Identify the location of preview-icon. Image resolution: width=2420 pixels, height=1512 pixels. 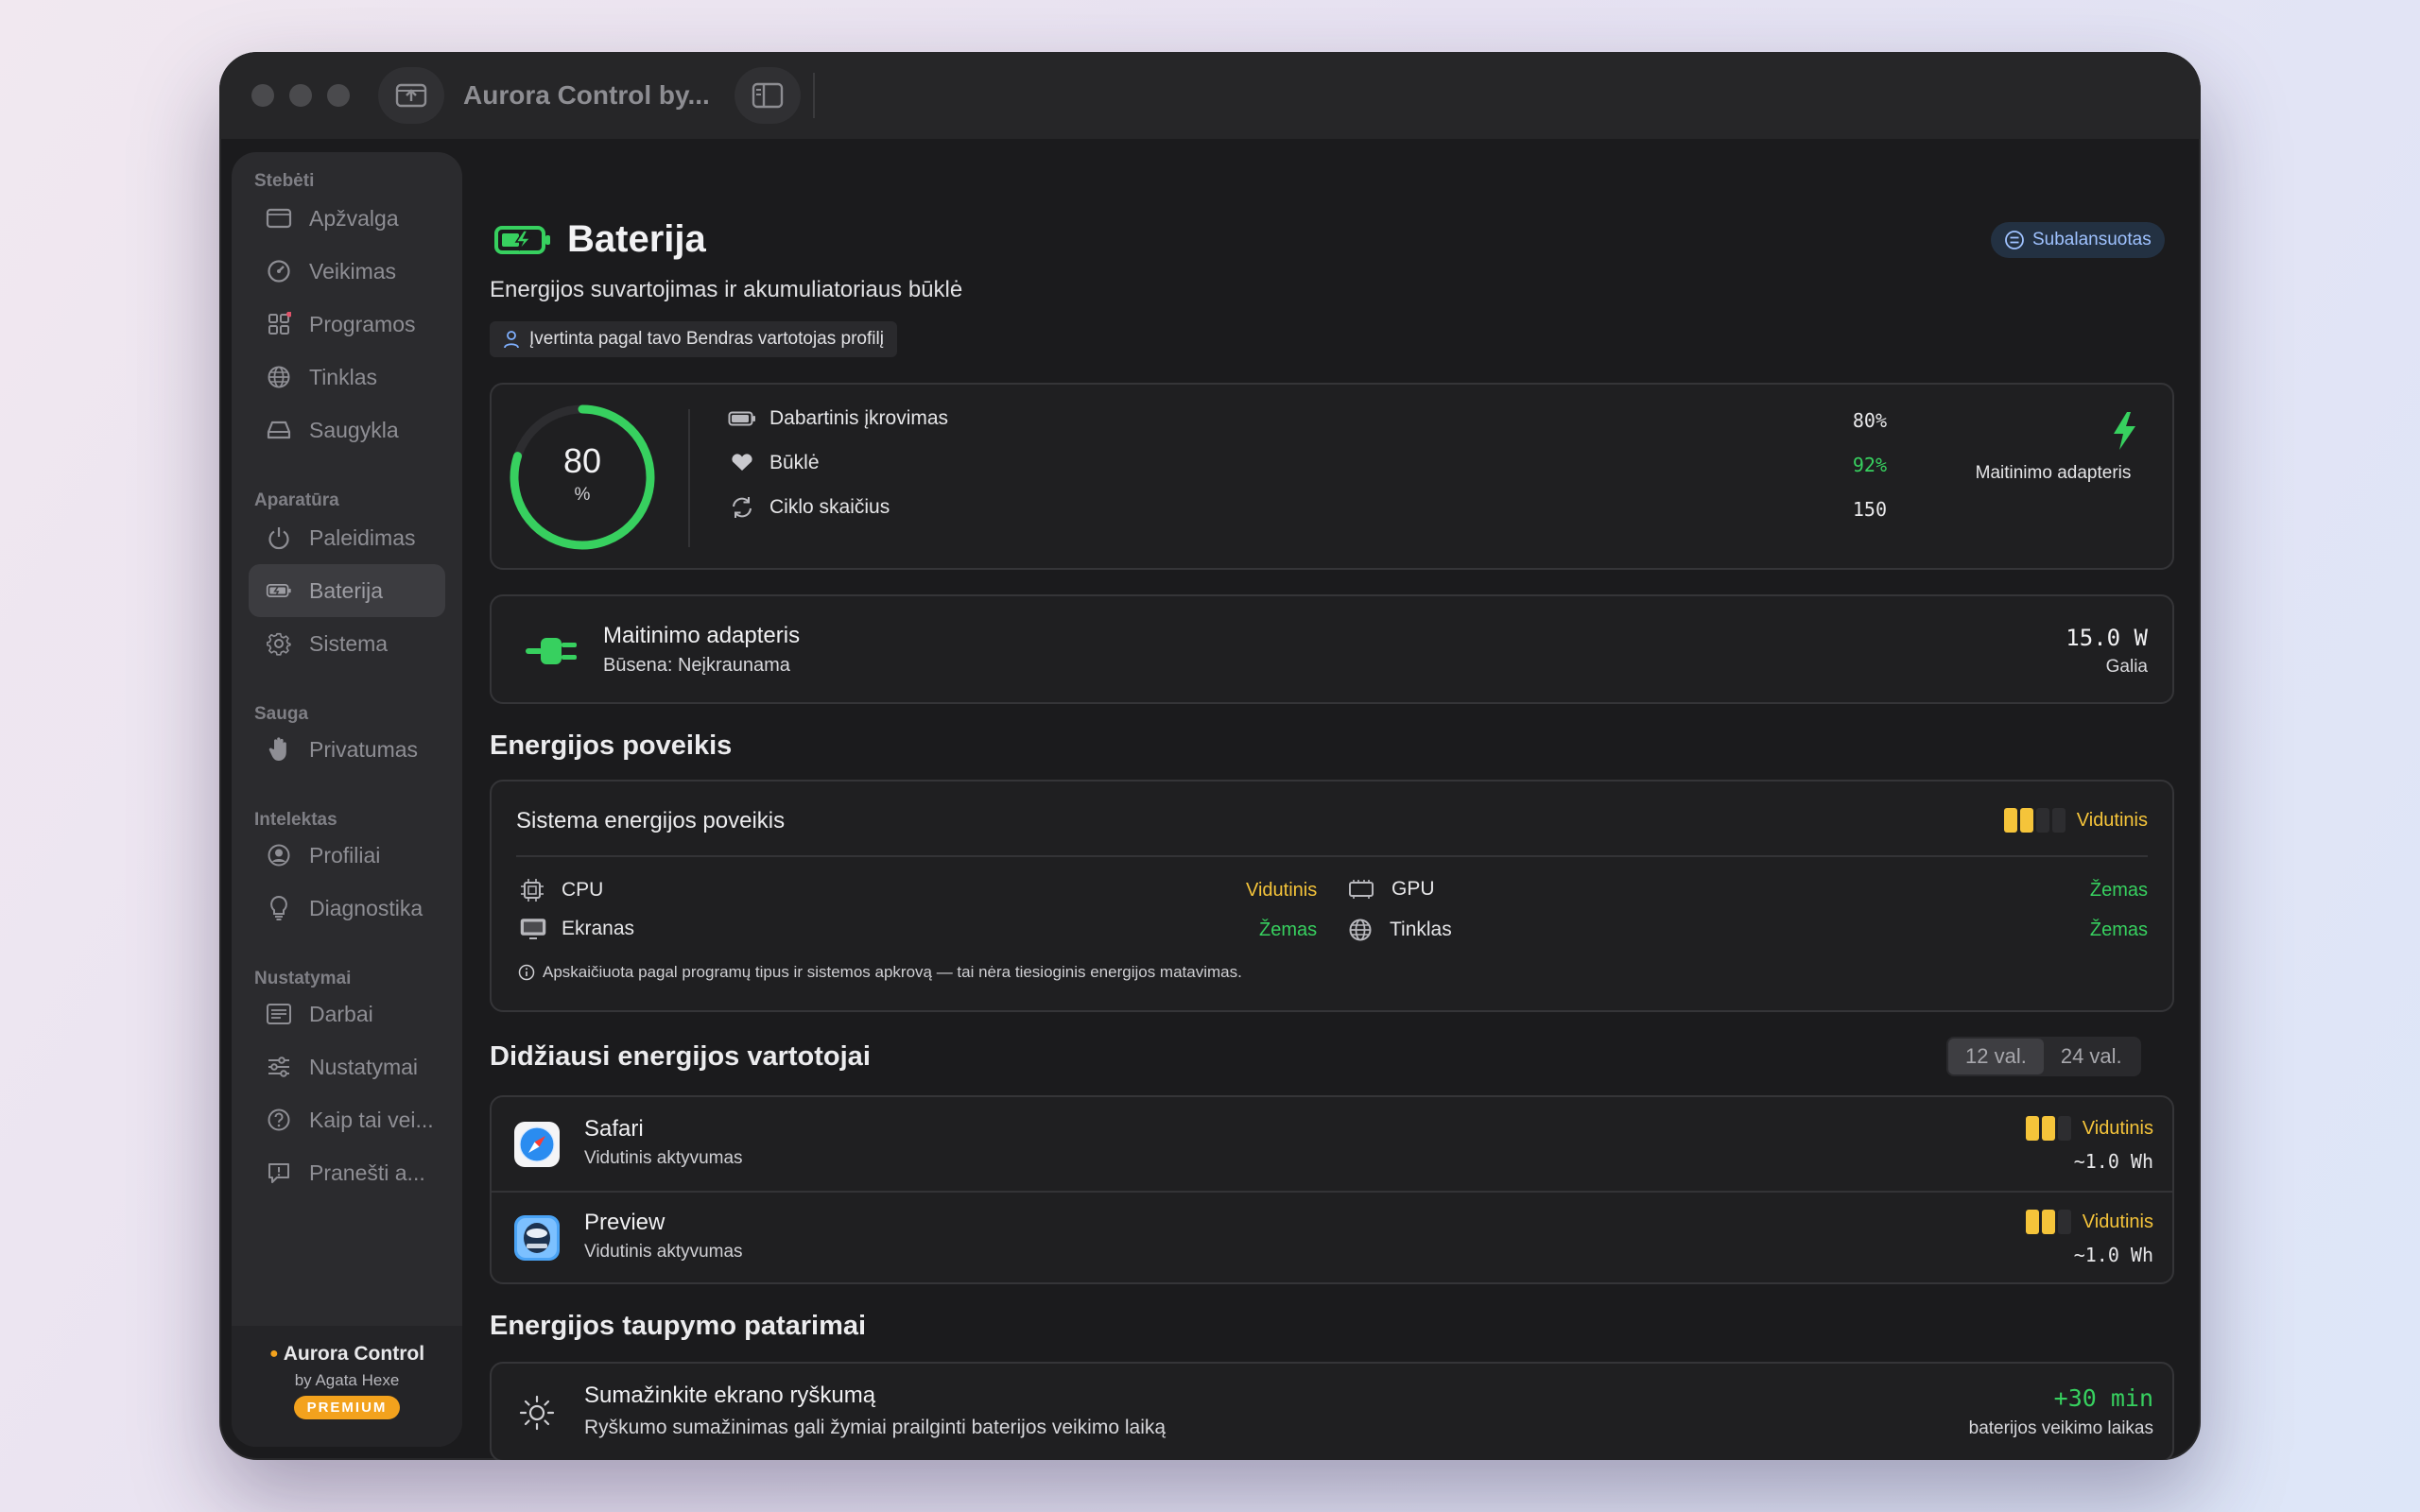
(537, 1238).